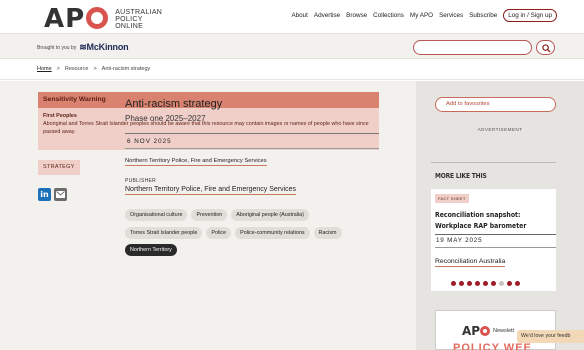 The width and height of the screenshot is (584, 350). I want to click on email-icon, so click(60, 194).